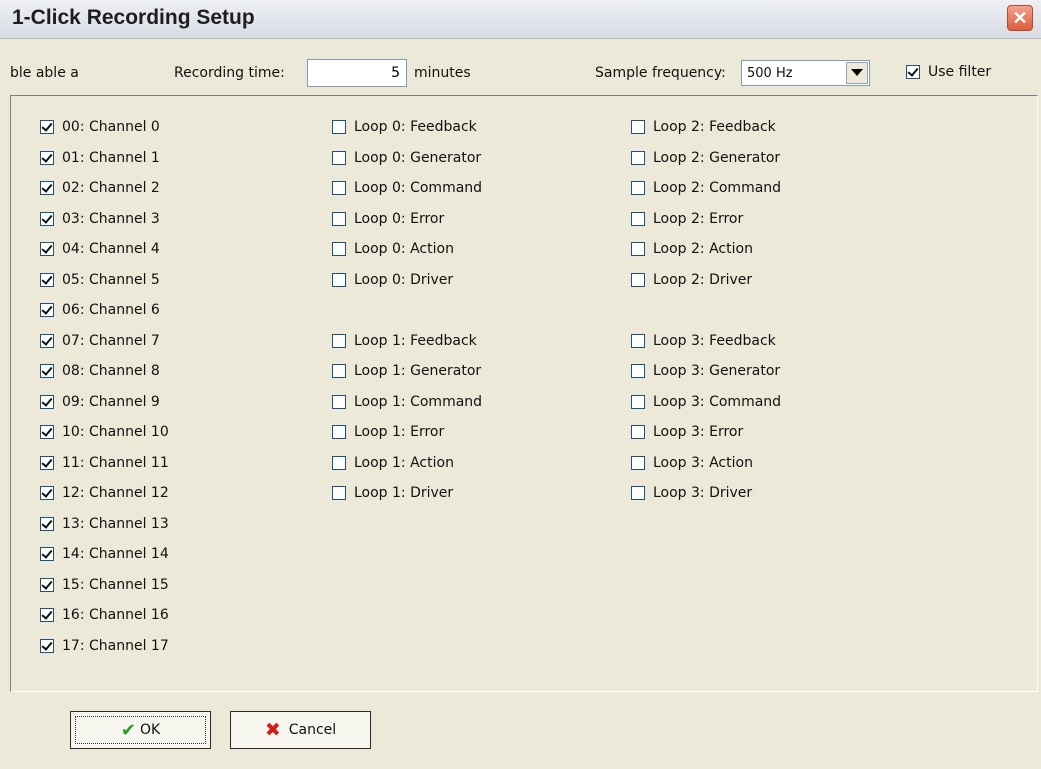 This screenshot has height=769, width=1041. I want to click on checkbox-label: Loop 3: Error, so click(698, 432).